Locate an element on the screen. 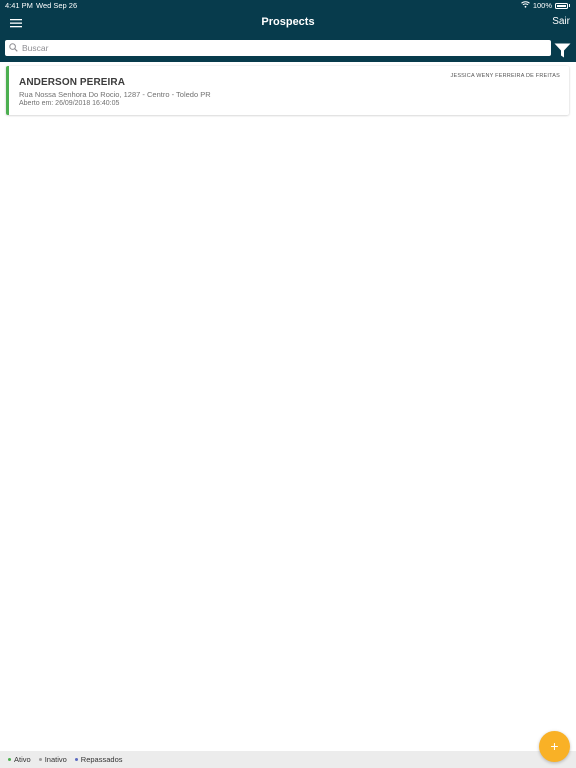 The height and width of the screenshot is (768, 576). legend-item-inativo: Inativo is located at coordinates (52, 759).